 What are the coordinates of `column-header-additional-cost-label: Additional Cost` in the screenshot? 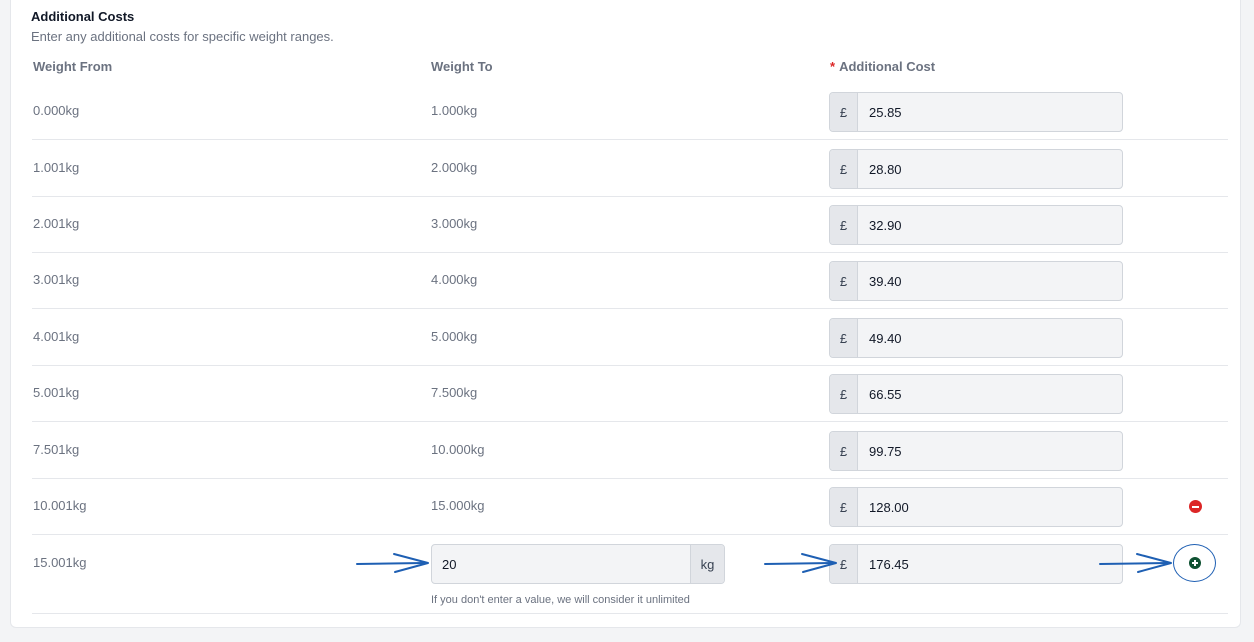 It's located at (887, 66).